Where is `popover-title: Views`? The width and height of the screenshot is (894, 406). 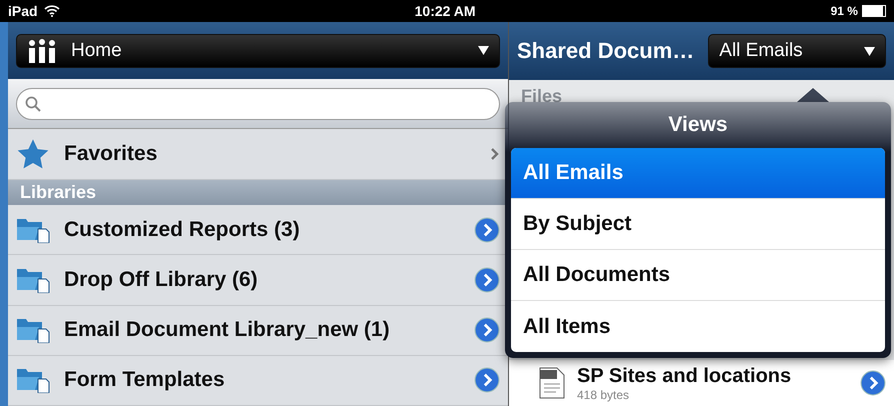
popover-title: Views is located at coordinates (698, 125).